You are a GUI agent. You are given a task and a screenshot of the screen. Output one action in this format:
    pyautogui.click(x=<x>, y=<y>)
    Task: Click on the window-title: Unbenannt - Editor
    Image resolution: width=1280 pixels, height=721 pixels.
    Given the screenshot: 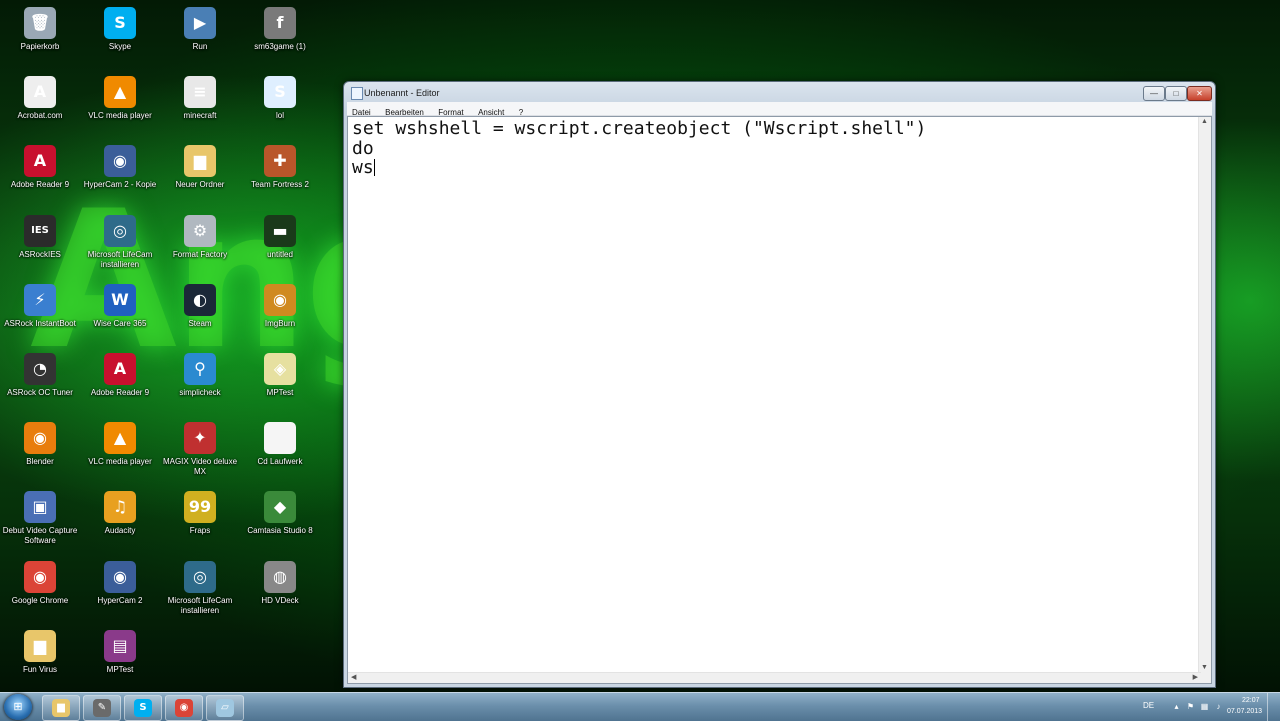 What is the action you would take?
    pyautogui.click(x=402, y=93)
    